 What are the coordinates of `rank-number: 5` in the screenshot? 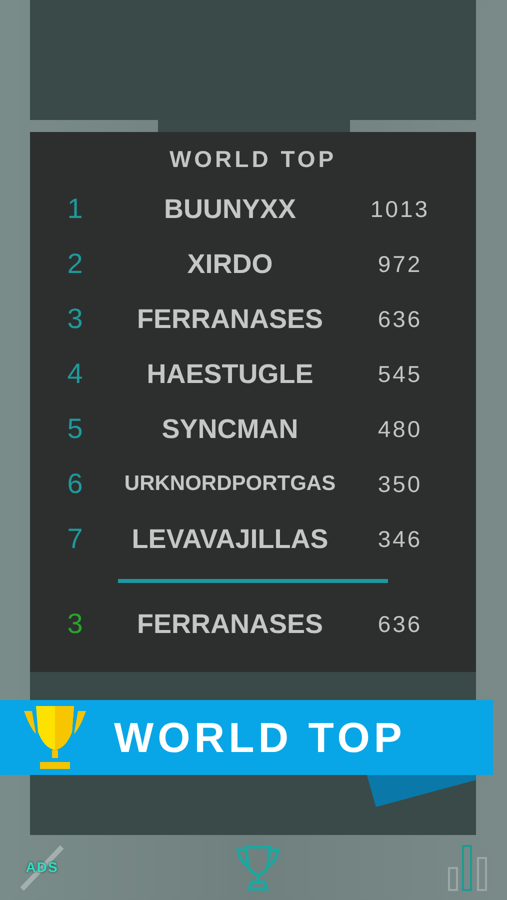 It's located at (75, 429).